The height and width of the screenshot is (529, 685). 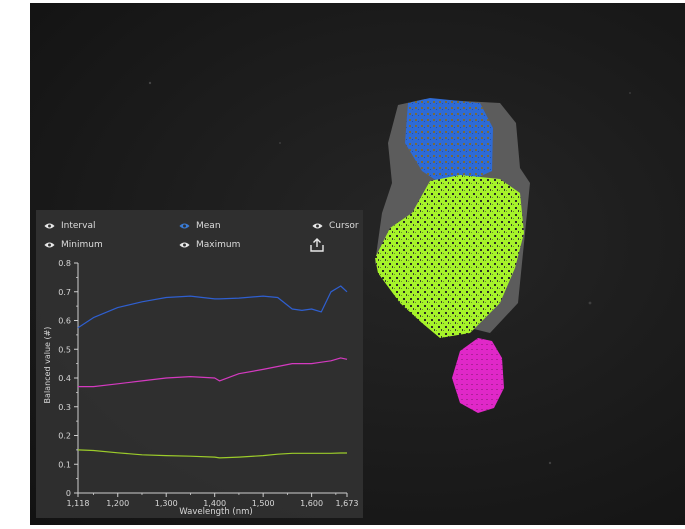 What do you see at coordinates (64, 263) in the screenshot?
I see `y-tick-label: 0.8` at bounding box center [64, 263].